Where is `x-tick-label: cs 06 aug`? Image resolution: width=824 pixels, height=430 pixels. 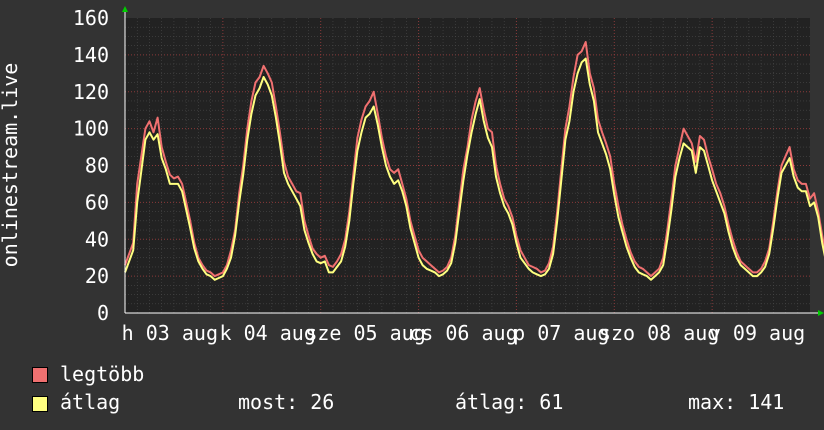 x-tick-label: cs 06 aug is located at coordinates (463, 333).